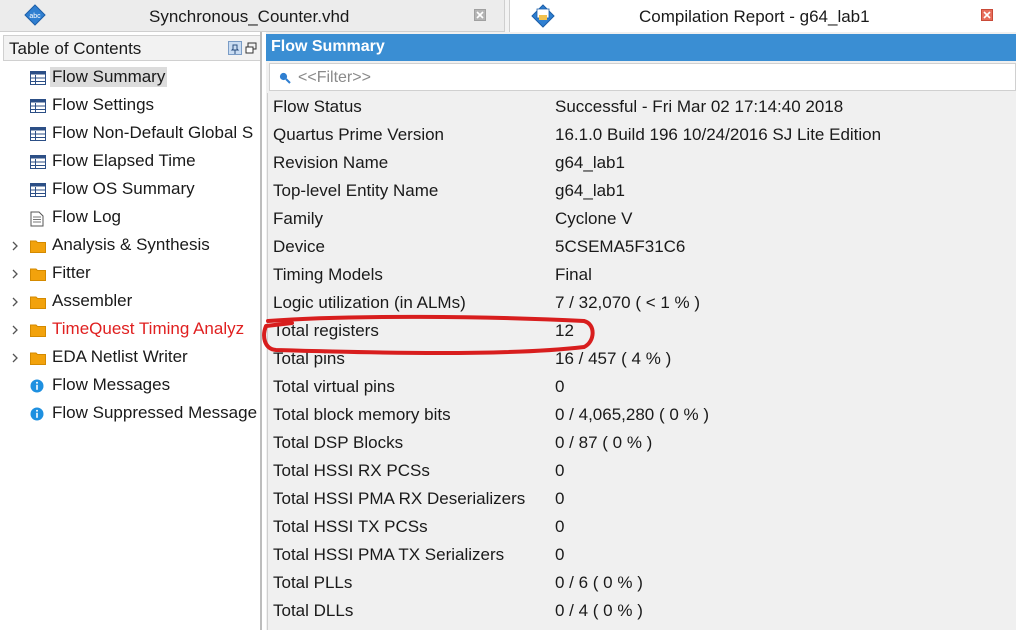 The width and height of the screenshot is (1016, 630). Describe the element at coordinates (111, 384) in the screenshot. I see `toc-item-label: Flow Messages` at that location.